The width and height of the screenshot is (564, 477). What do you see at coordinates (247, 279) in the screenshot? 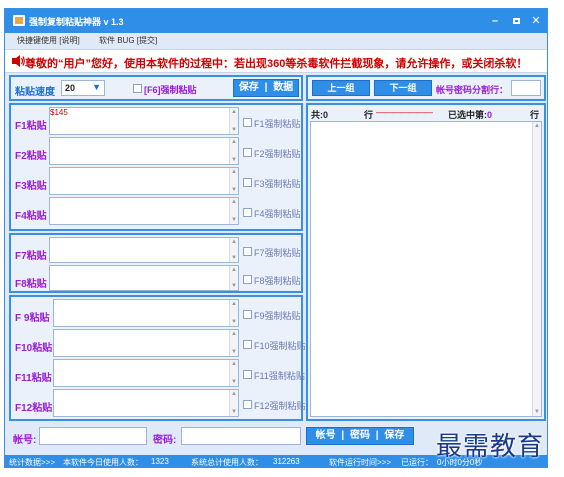
I see `slot-check-f8` at bounding box center [247, 279].